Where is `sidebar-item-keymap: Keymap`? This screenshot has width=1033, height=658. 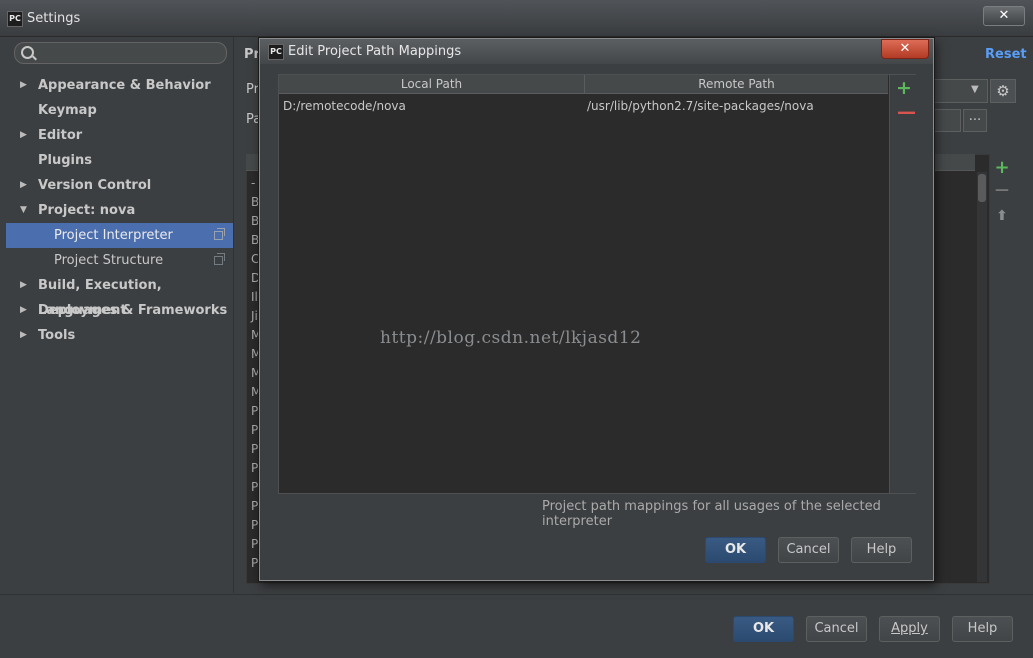 sidebar-item-keymap: Keymap is located at coordinates (119, 110).